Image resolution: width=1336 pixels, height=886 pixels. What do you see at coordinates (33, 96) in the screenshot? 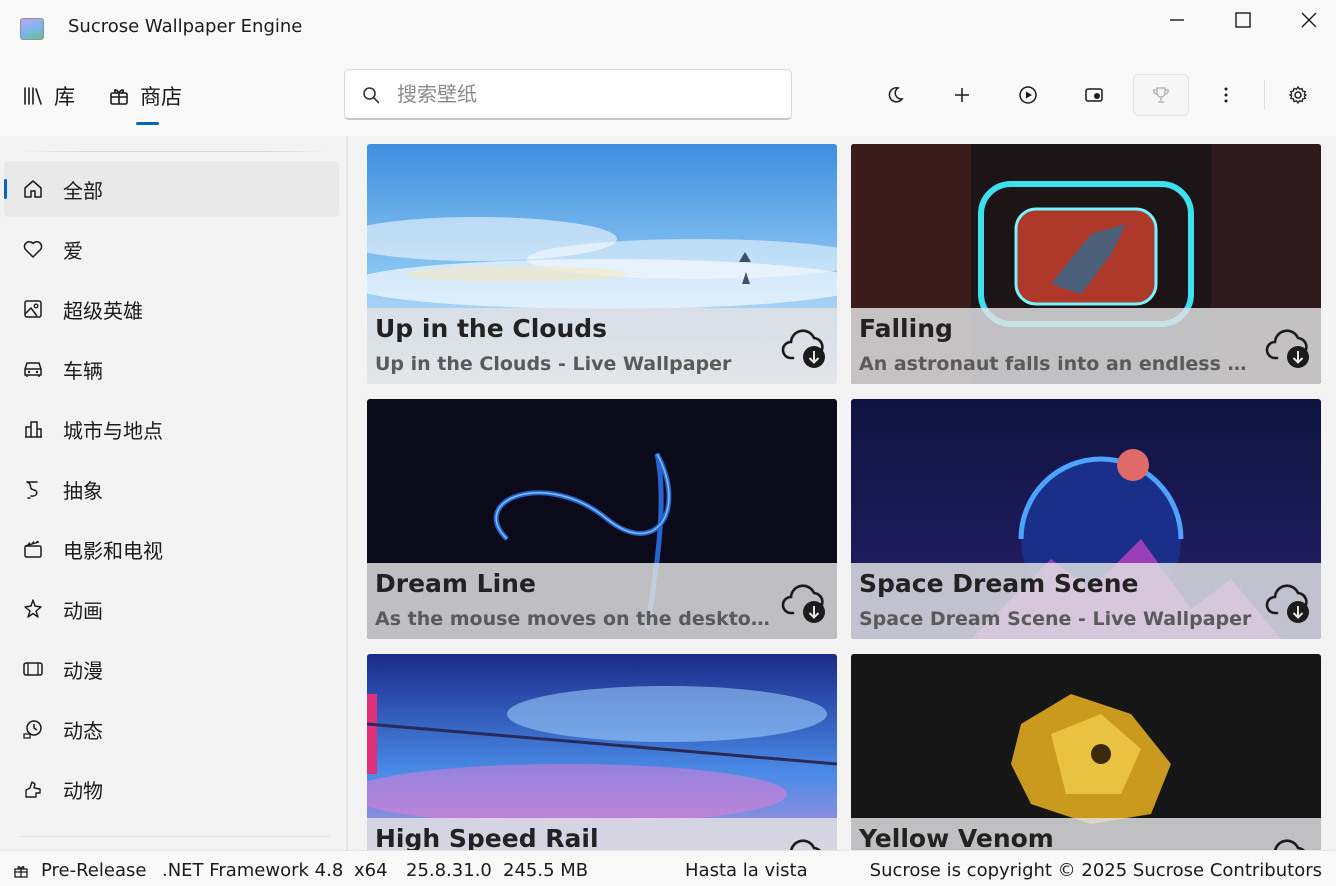
I see `library-icon` at bounding box center [33, 96].